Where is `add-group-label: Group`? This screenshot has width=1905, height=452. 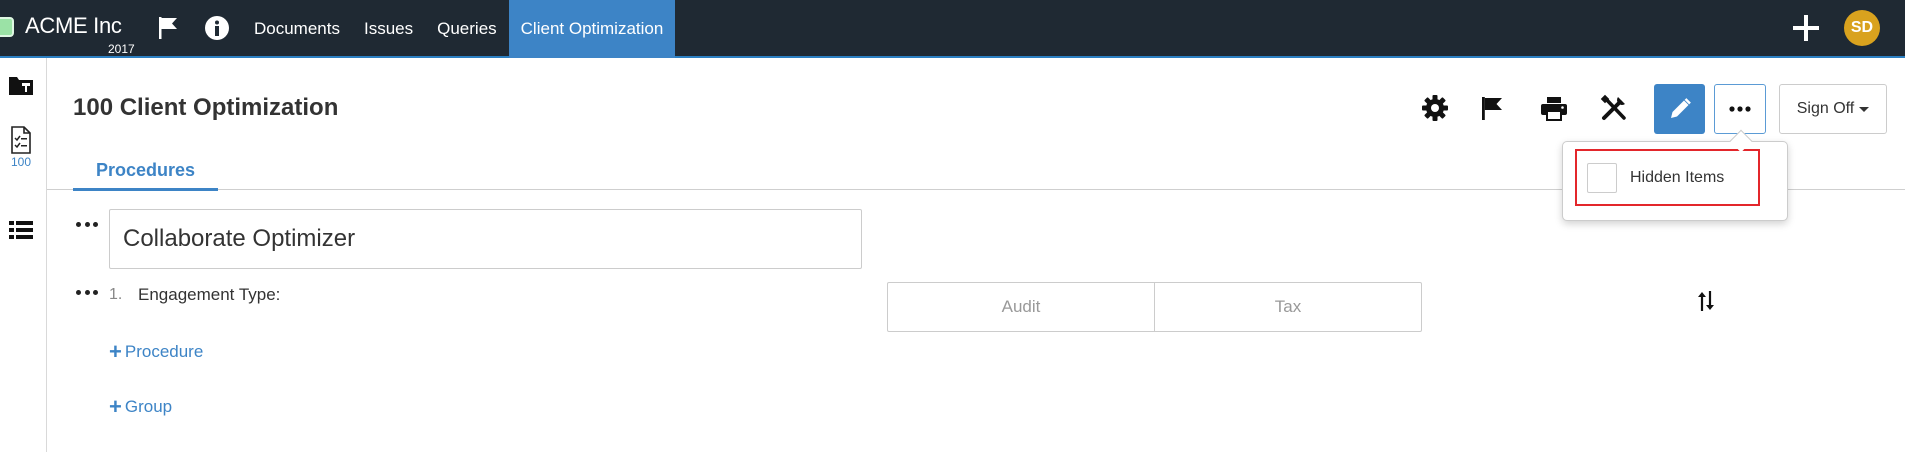
add-group-label: Group is located at coordinates (148, 406).